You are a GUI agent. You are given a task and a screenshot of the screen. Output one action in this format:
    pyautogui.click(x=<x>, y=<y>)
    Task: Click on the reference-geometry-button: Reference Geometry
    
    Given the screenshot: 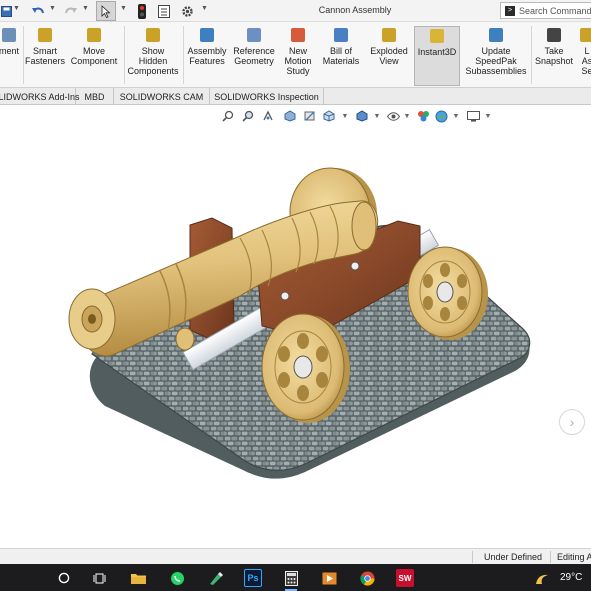 What is the action you would take?
    pyautogui.click(x=254, y=56)
    